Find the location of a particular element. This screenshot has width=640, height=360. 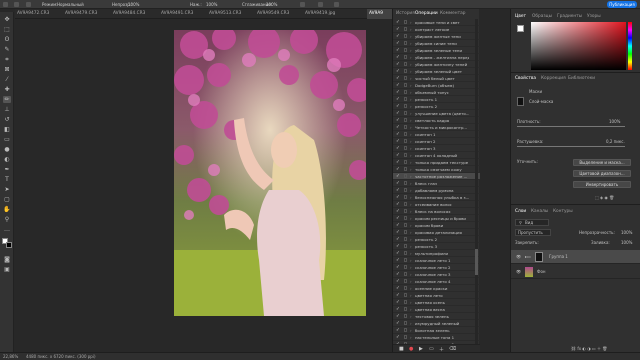

doc-tab: AV9A9472.CR3 is located at coordinates (33, 14).